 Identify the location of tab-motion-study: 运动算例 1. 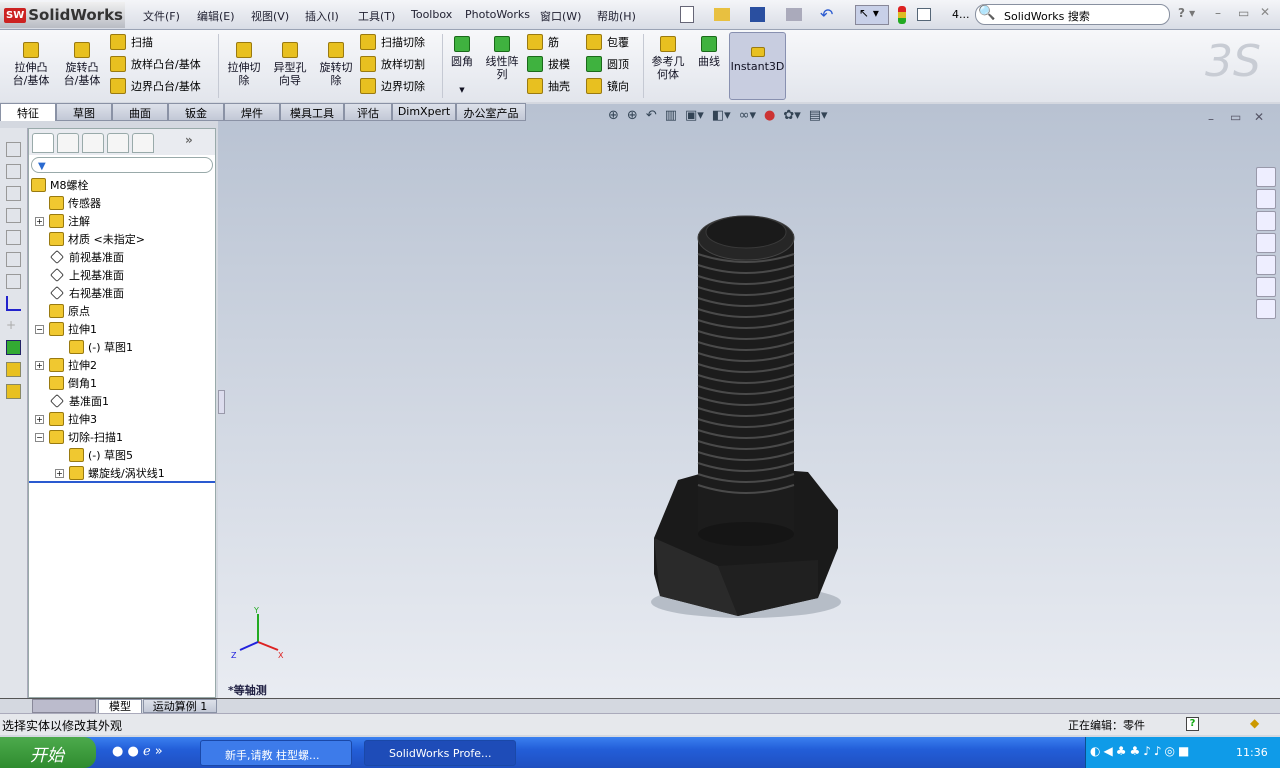
(180, 706).